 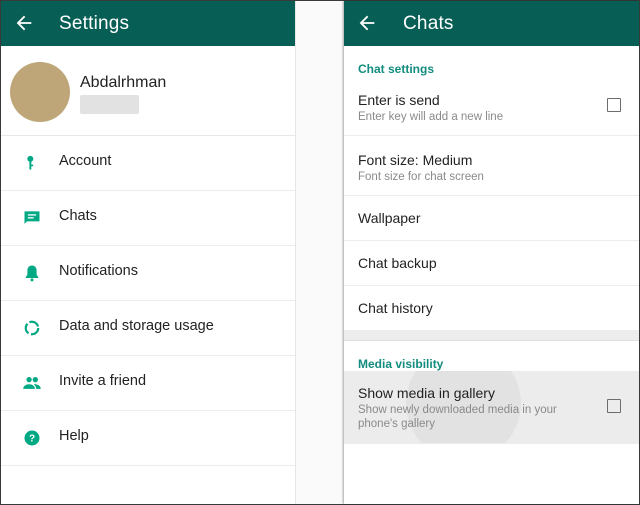 What do you see at coordinates (148, 218) in the screenshot?
I see `settings-item-chats: Chats` at bounding box center [148, 218].